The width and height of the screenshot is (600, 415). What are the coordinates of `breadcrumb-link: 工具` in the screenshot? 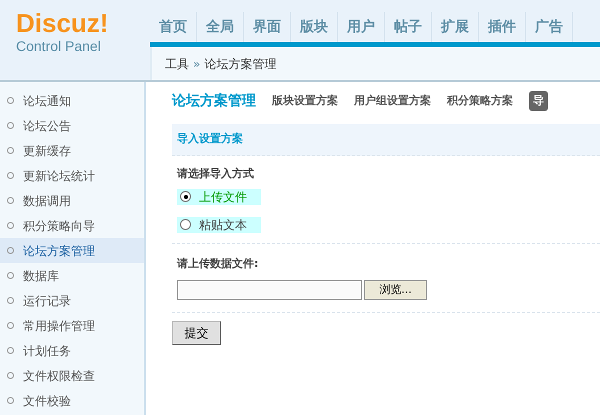 It's located at (177, 63).